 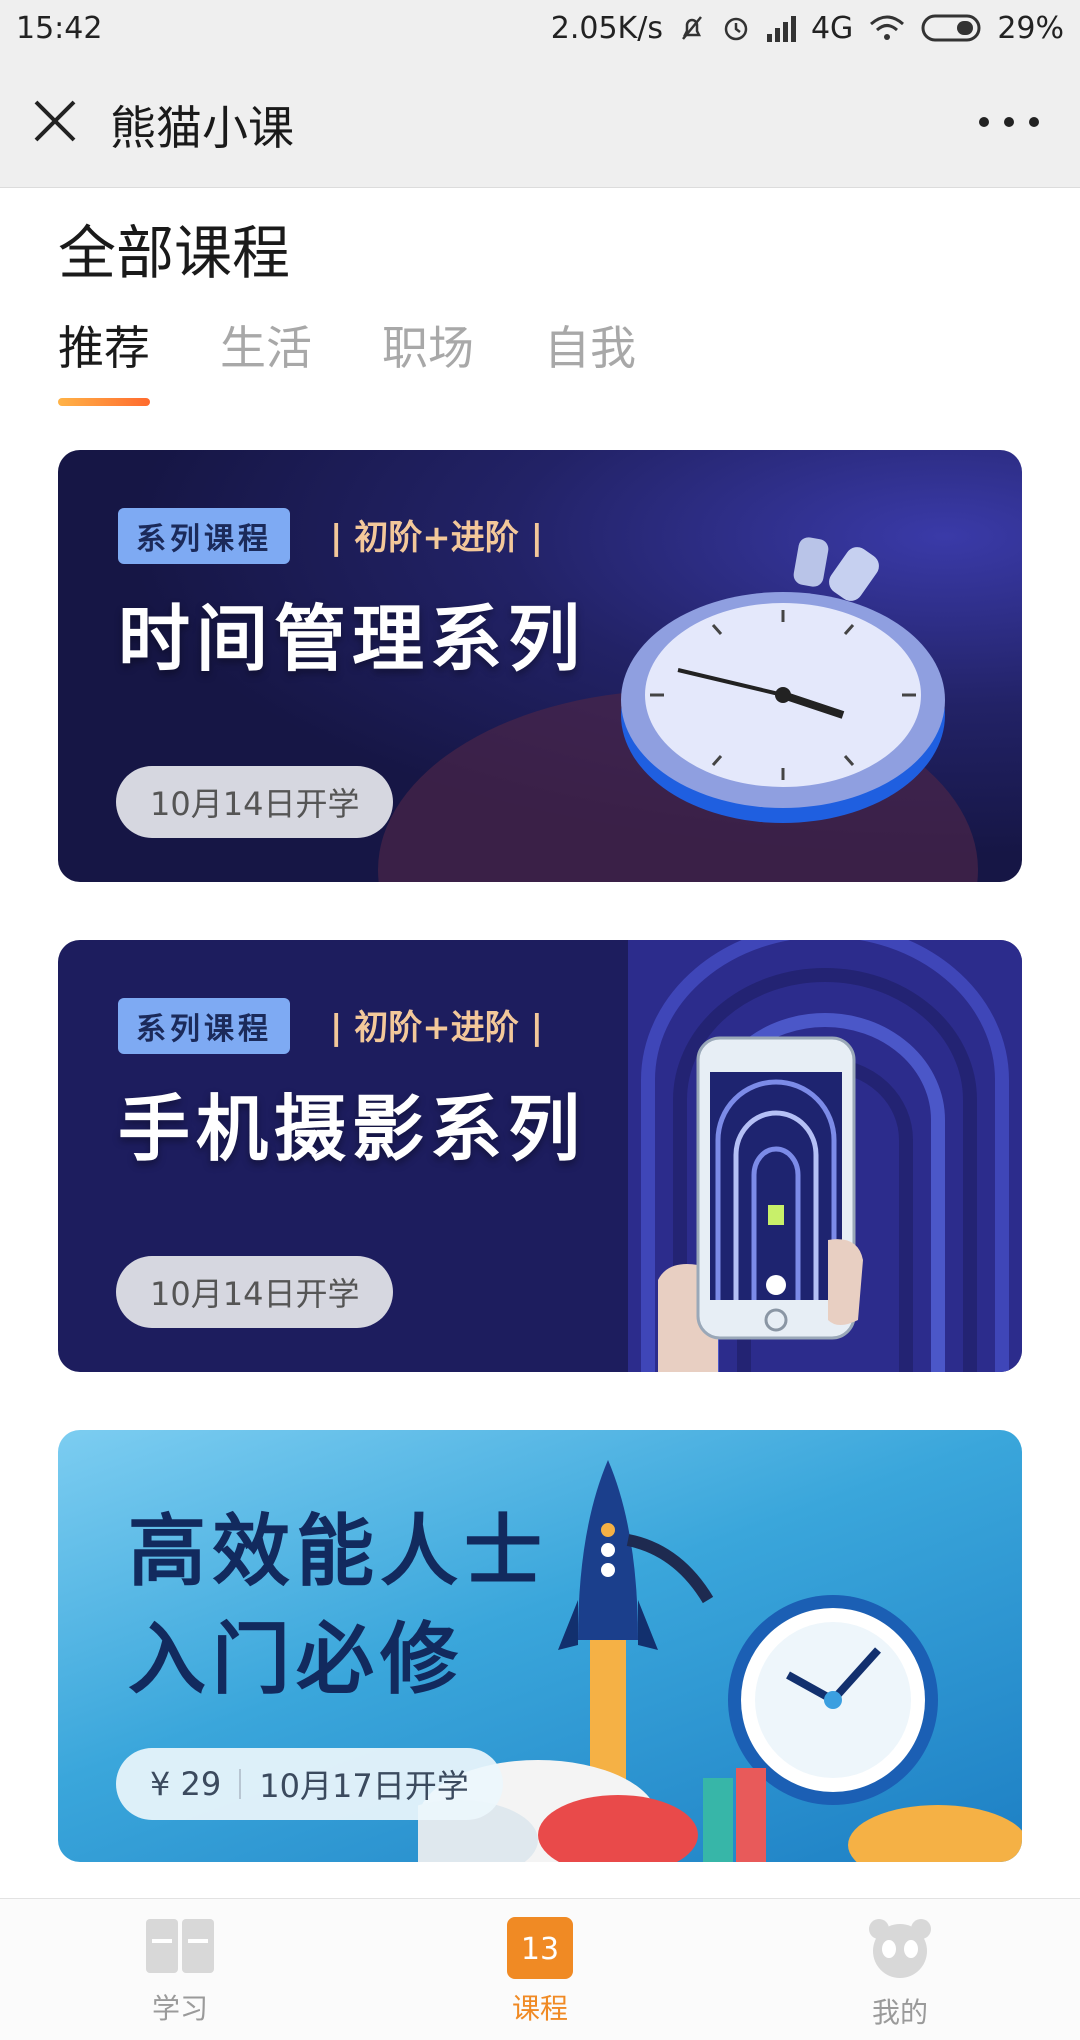 I want to click on panda-icon, so click(x=900, y=1948).